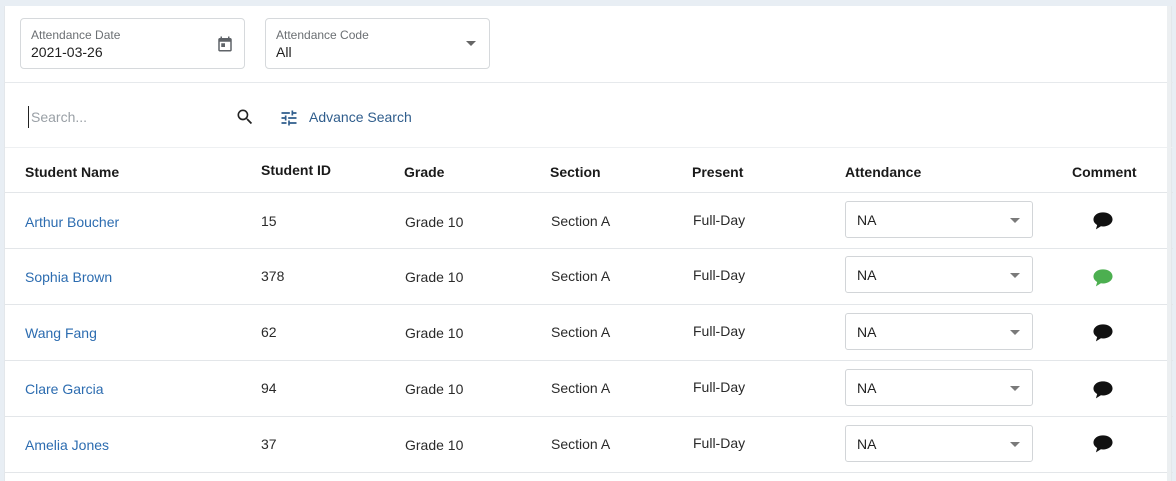 This screenshot has height=481, width=1176. Describe the element at coordinates (1169, 243) in the screenshot. I see `vertical-scrollbar` at that location.